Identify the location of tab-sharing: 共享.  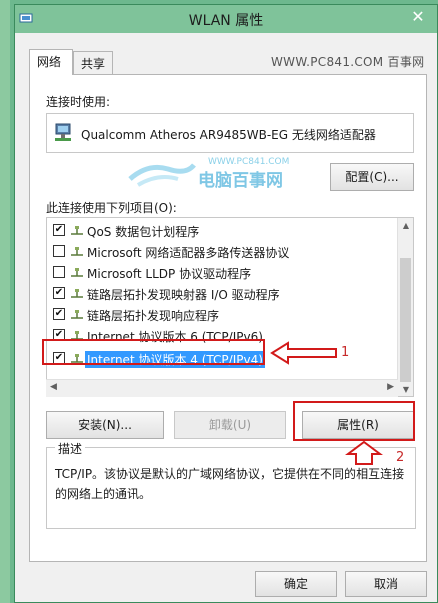
(93, 63).